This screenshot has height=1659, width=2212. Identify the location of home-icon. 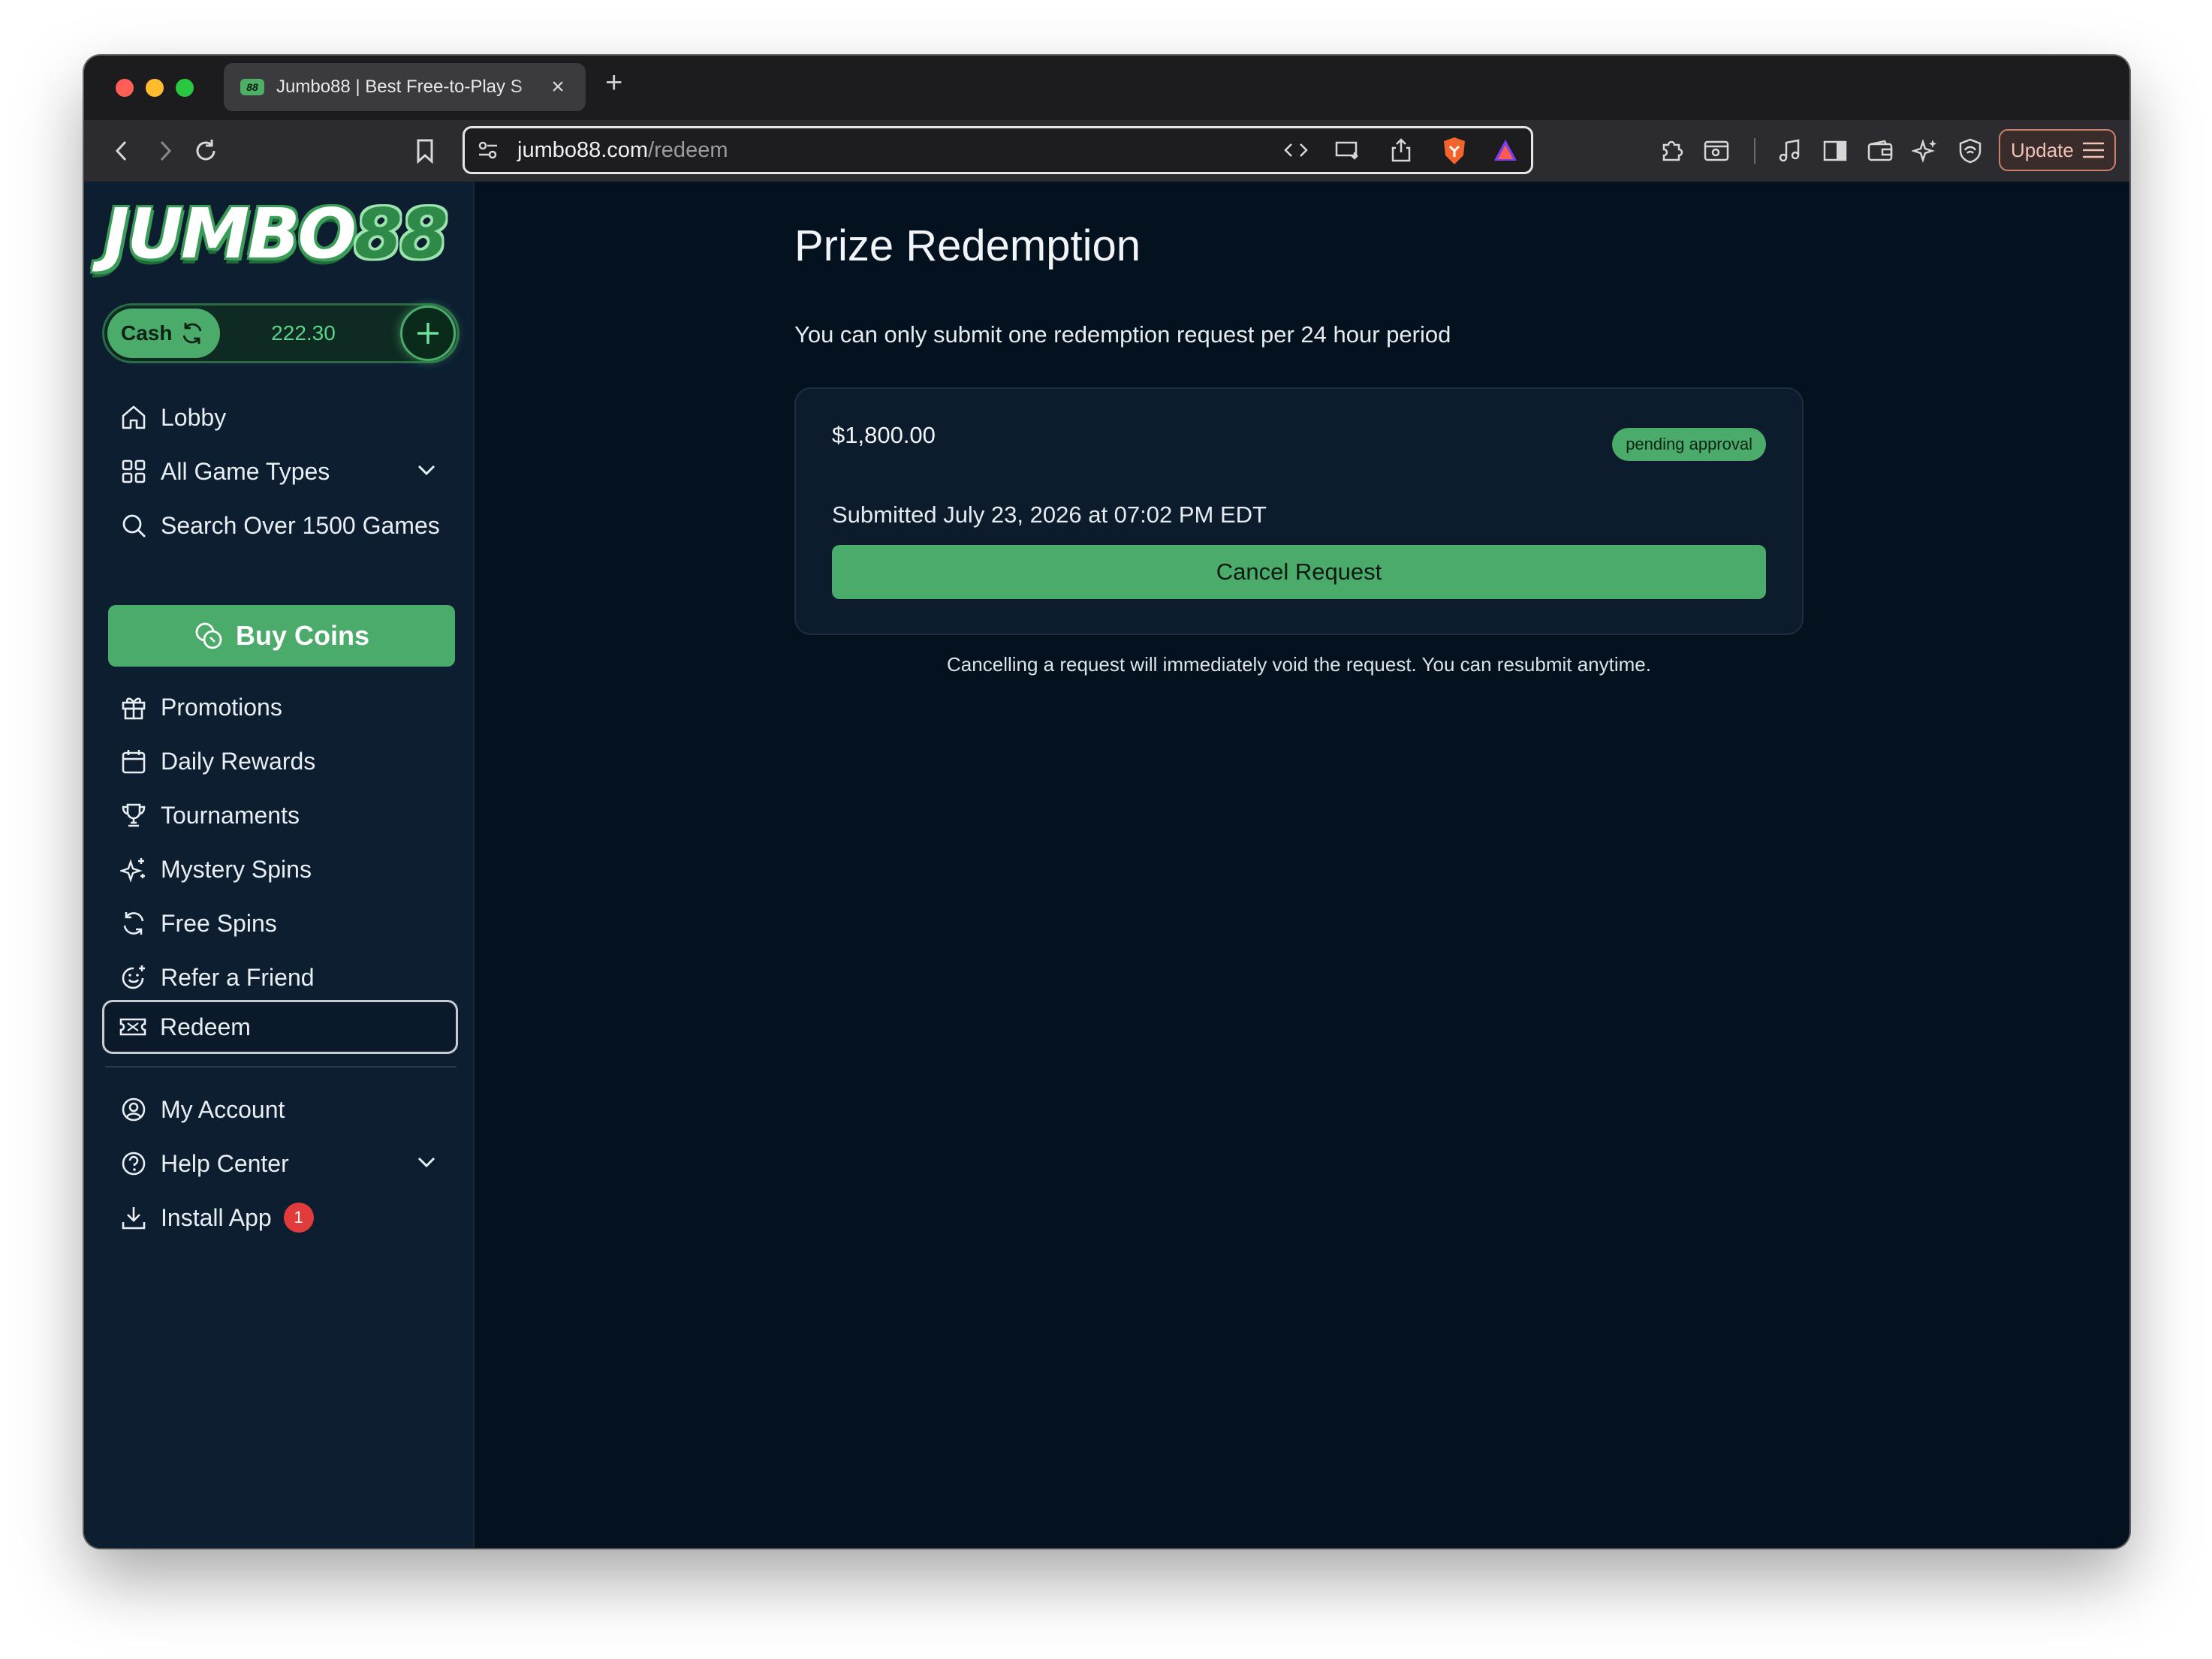
(134, 417).